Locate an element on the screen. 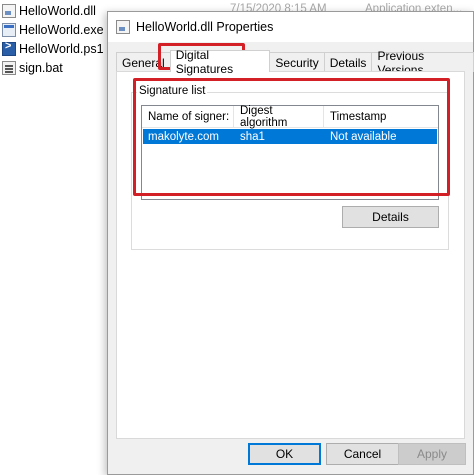 Image resolution: width=474 pixels, height=475 pixels. file-name: HelloWorld.exe is located at coordinates (61, 30).